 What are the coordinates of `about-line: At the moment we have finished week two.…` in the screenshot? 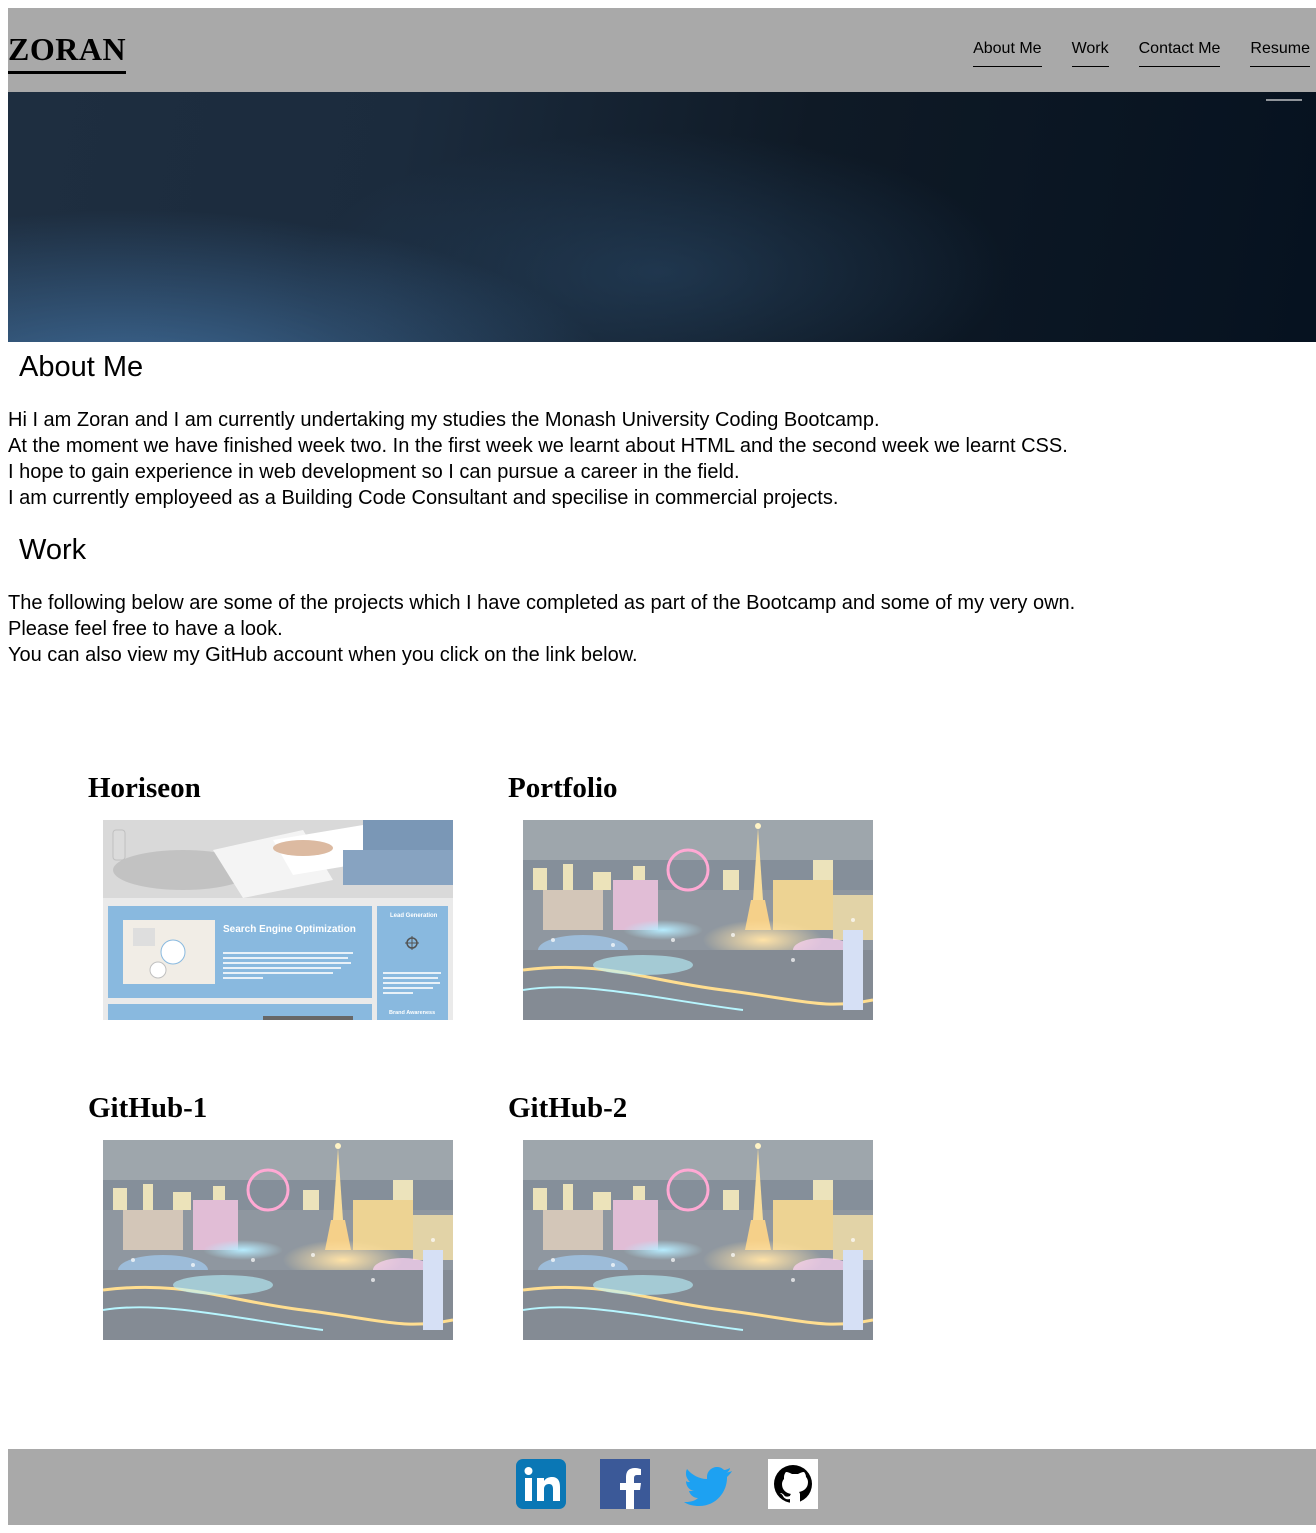 It's located at (538, 446).